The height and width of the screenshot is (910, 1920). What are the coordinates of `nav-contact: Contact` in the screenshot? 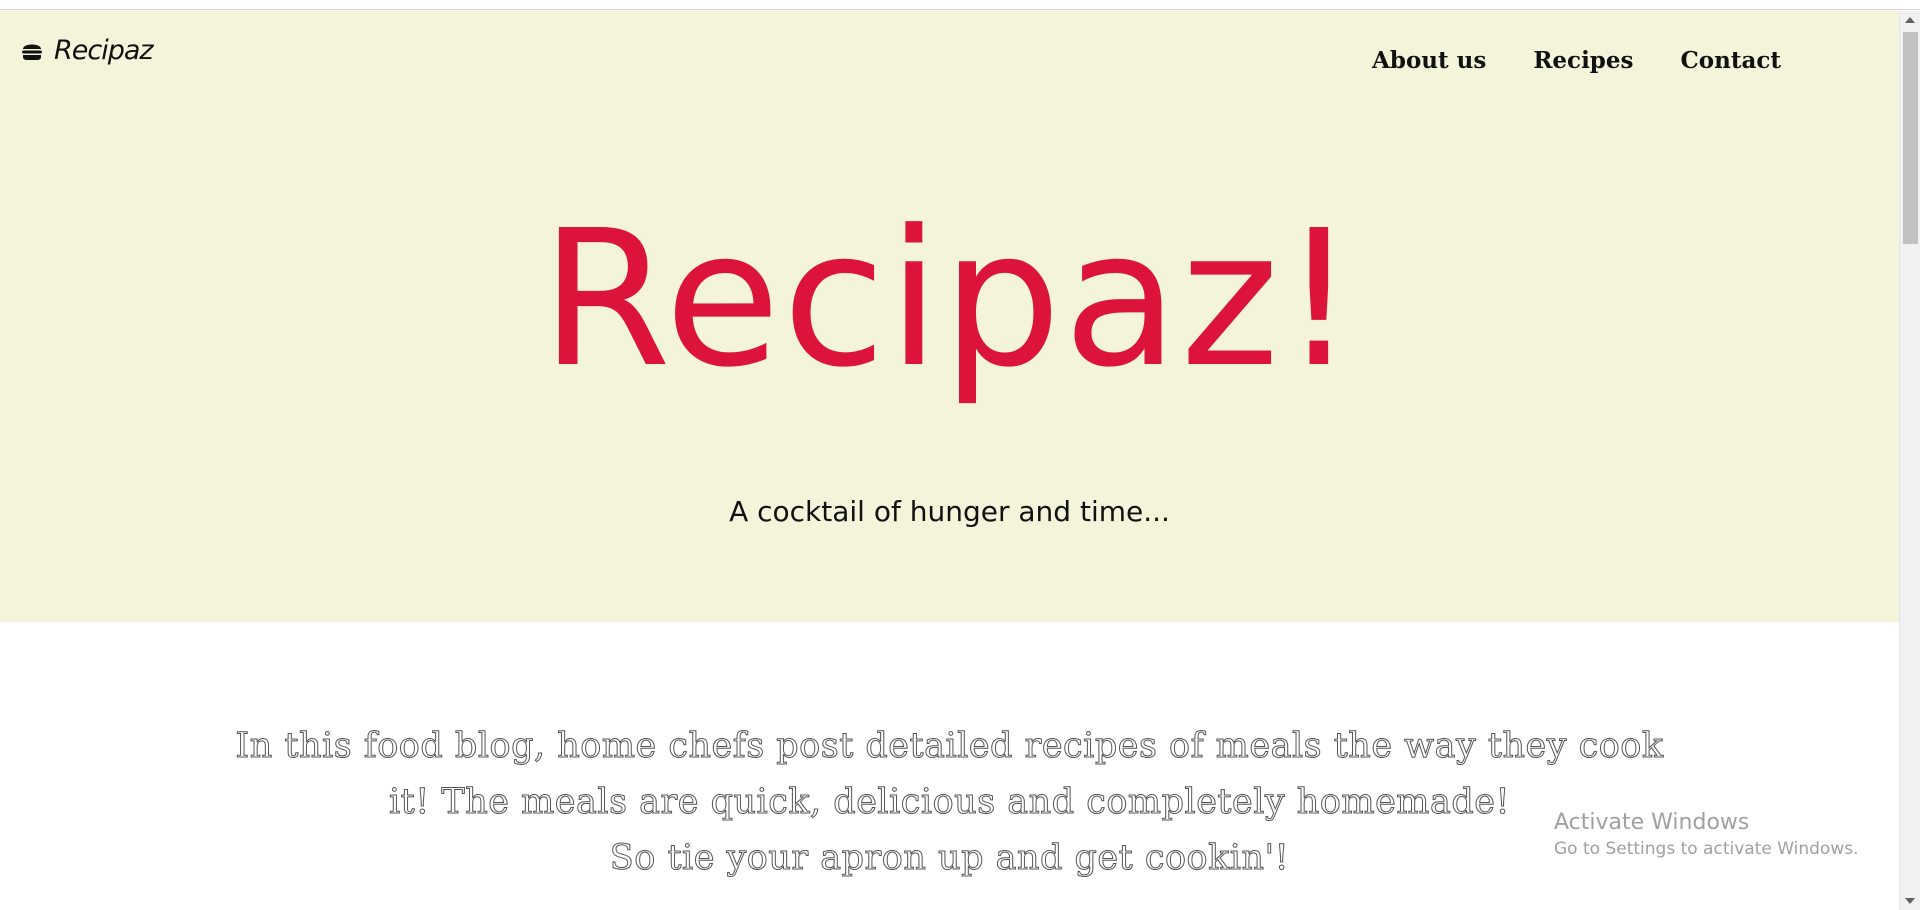 It's located at (1730, 60).